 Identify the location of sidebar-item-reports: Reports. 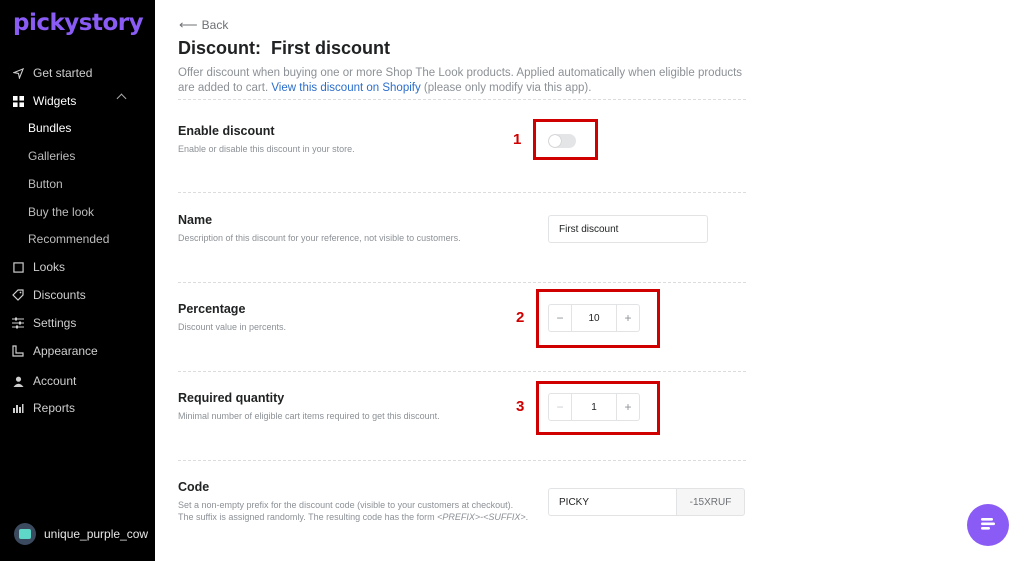
(43, 408).